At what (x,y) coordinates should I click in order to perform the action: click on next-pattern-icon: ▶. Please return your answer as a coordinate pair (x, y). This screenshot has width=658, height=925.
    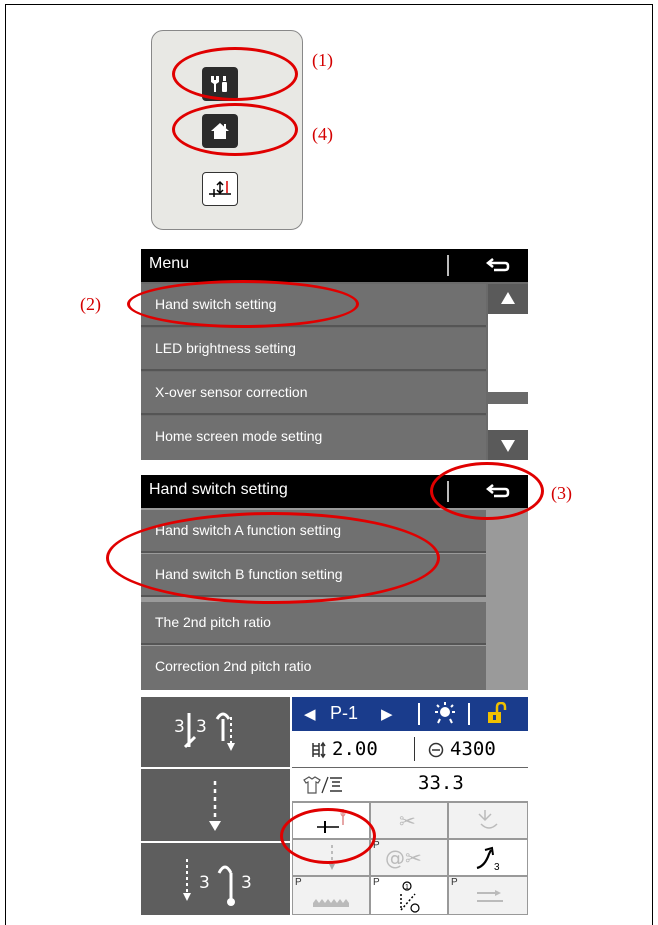
    Looking at the image, I should click on (387, 714).